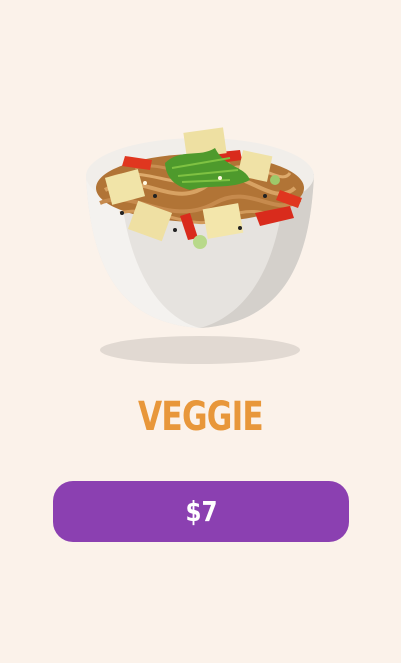 The height and width of the screenshot is (663, 401). I want to click on price-label: $7, so click(201, 511).